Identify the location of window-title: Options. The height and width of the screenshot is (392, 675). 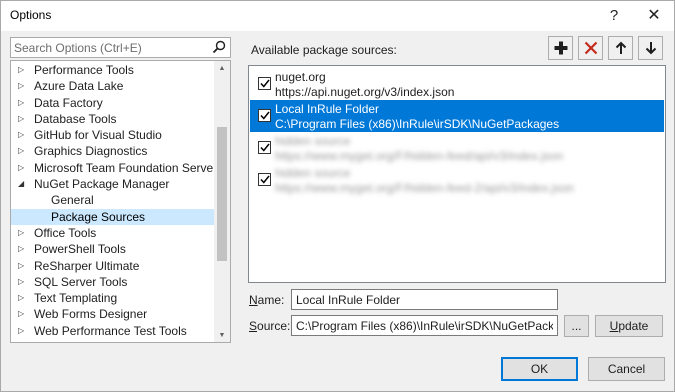
(31, 15).